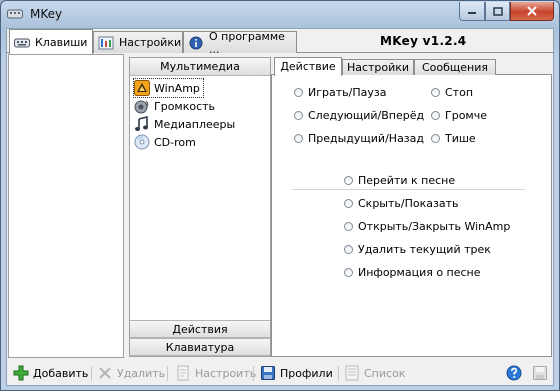 The width and height of the screenshot is (560, 391). Describe the element at coordinates (46, 14) in the screenshot. I see `window-title: MKey` at that location.